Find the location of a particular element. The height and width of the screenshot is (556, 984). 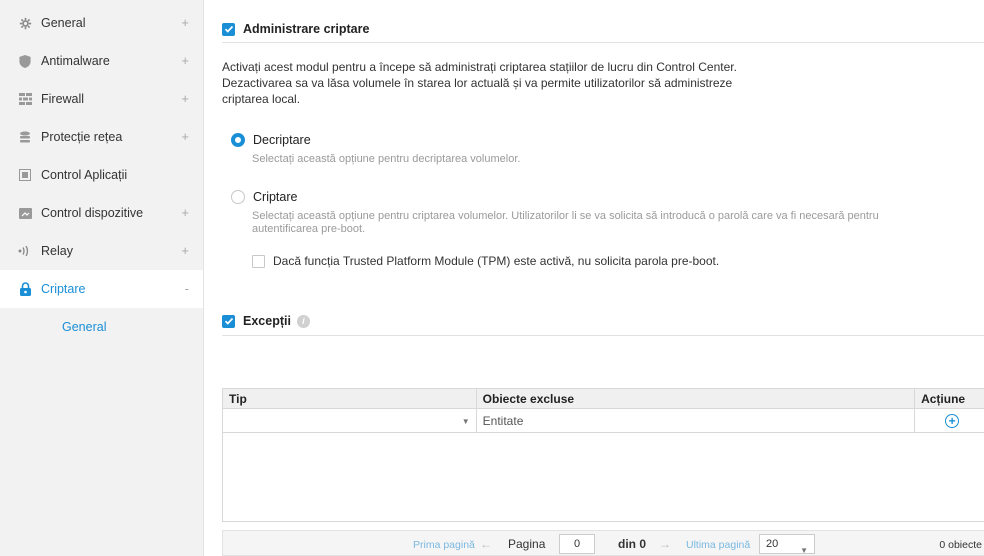

sidebar-item-label: Antimalware is located at coordinates (75, 61).